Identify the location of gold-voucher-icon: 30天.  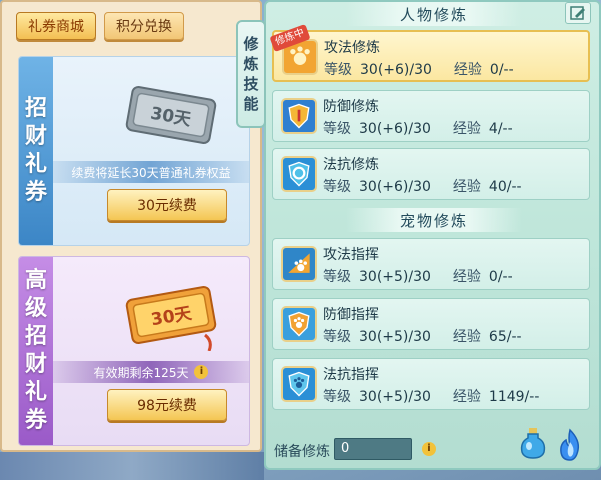
(171, 318).